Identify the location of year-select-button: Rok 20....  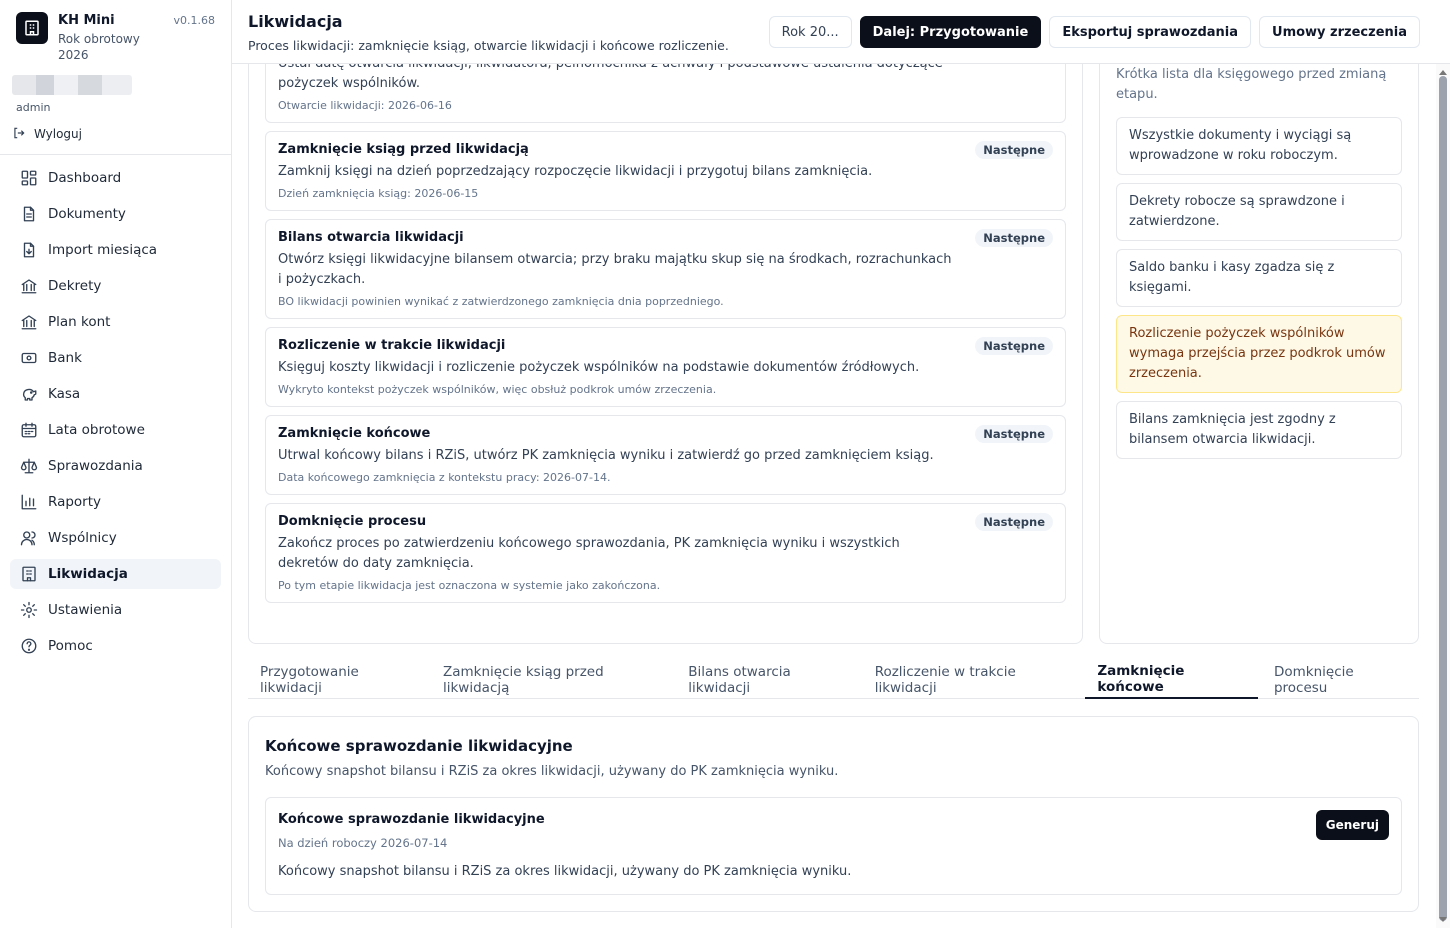
(810, 32).